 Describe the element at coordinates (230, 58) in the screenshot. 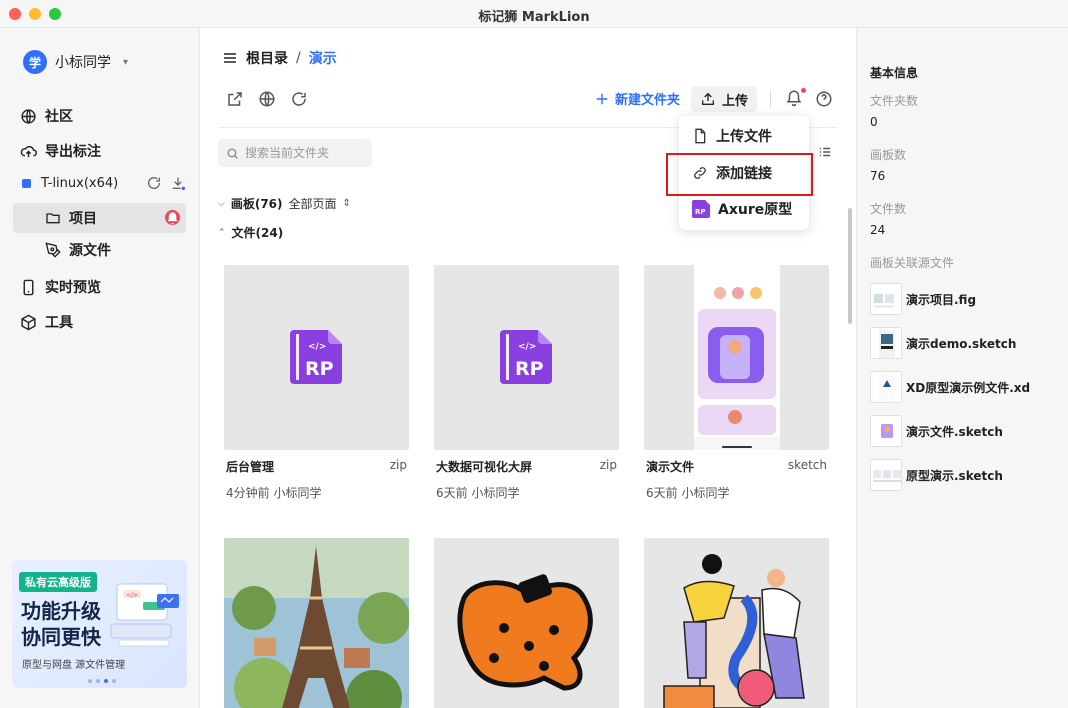

I see `menu-icon` at that location.